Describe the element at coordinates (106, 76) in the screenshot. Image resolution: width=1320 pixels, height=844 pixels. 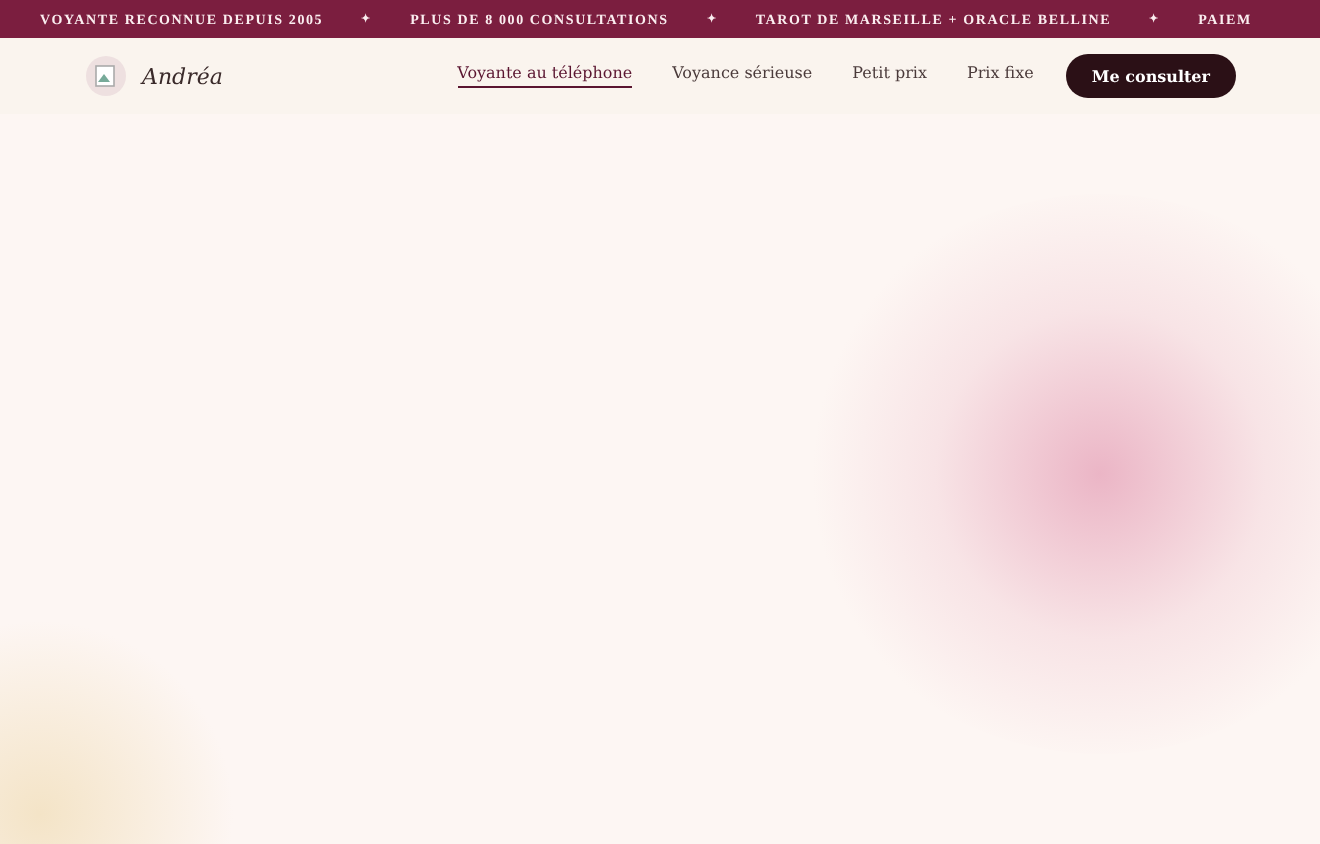
I see `broken-image-icon` at that location.